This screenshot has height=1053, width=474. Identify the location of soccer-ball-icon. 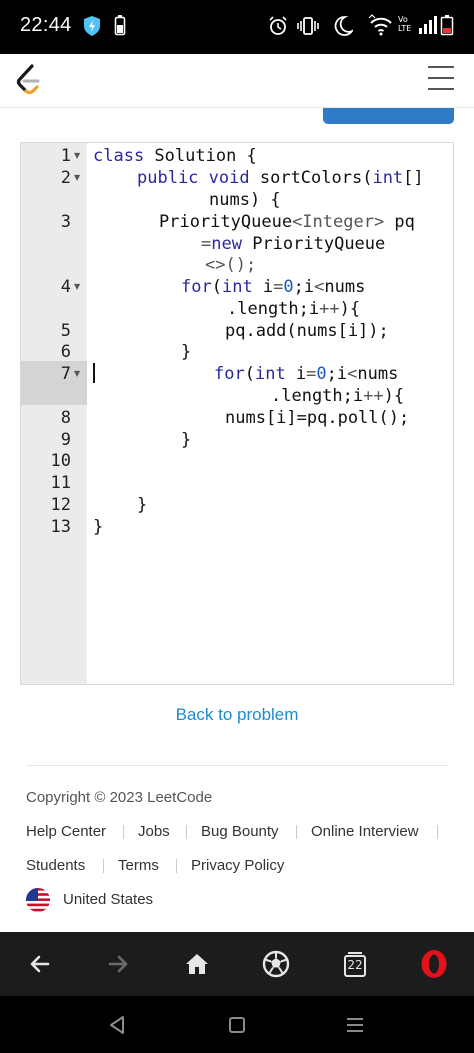
(276, 964).